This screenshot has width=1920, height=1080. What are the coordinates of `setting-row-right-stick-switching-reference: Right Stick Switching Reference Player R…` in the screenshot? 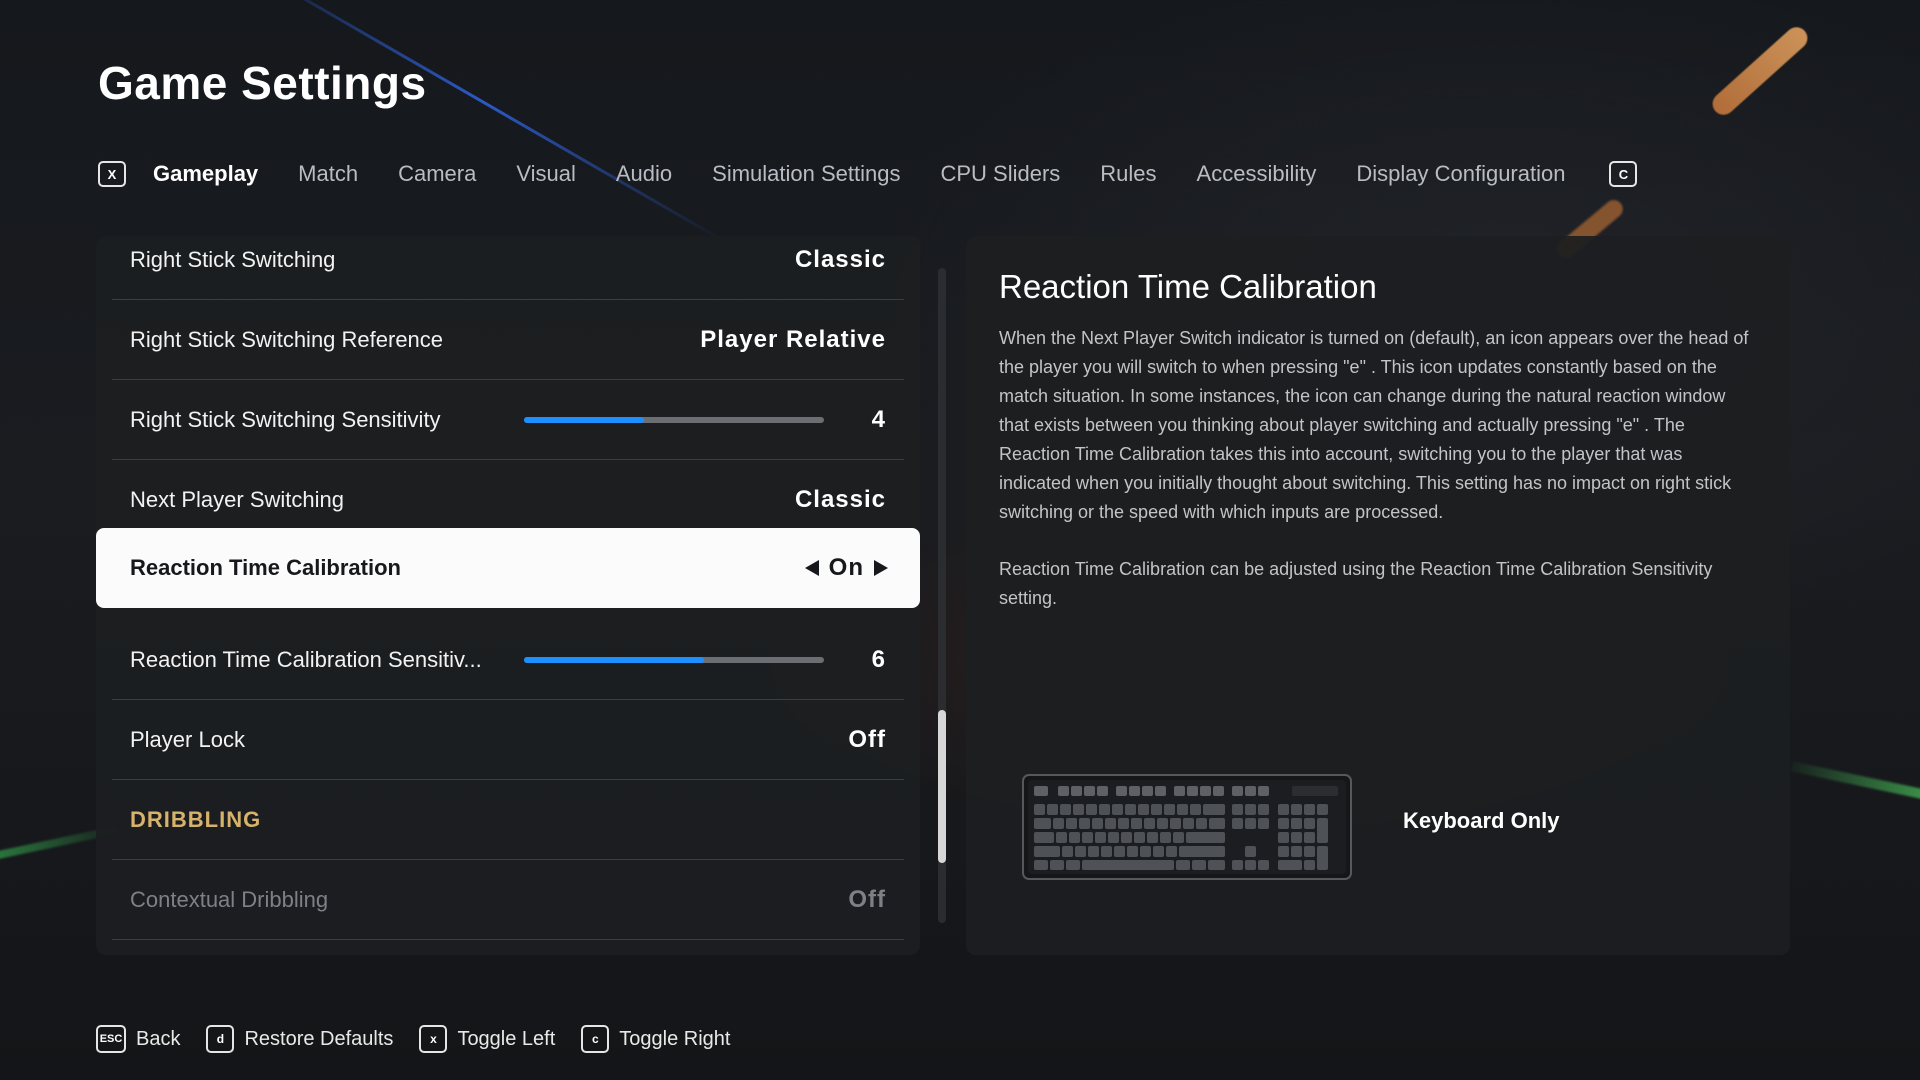 It's located at (508, 340).